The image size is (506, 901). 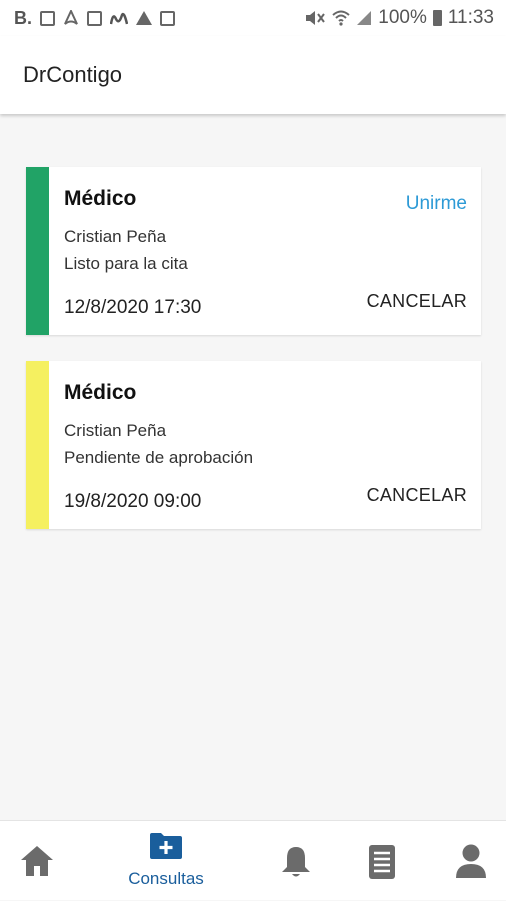 What do you see at coordinates (166, 846) in the screenshot?
I see `folder-plus-icon` at bounding box center [166, 846].